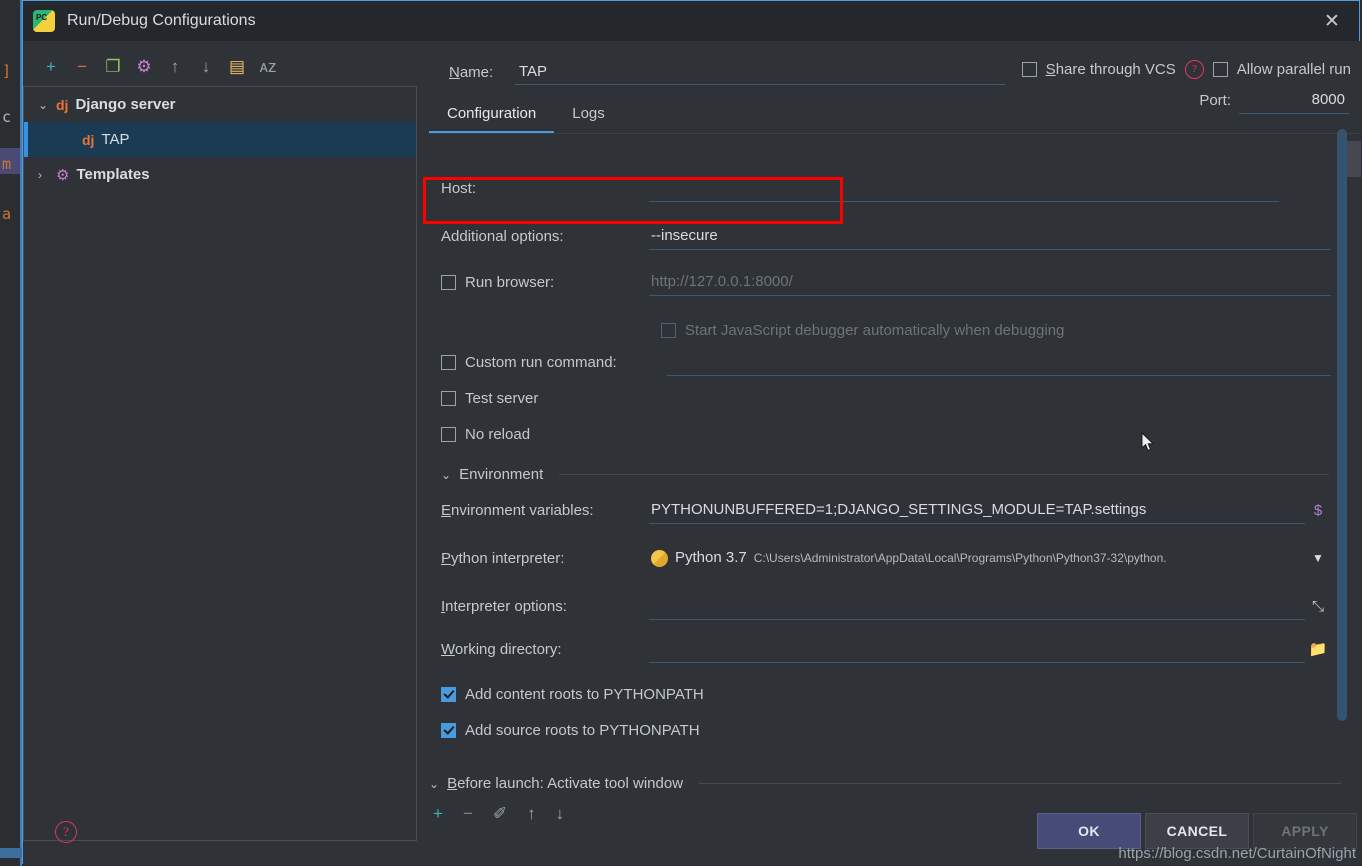 Image resolution: width=1362 pixels, height=866 pixels. I want to click on custom-run-command-row: Custom run command:, so click(880, 362).